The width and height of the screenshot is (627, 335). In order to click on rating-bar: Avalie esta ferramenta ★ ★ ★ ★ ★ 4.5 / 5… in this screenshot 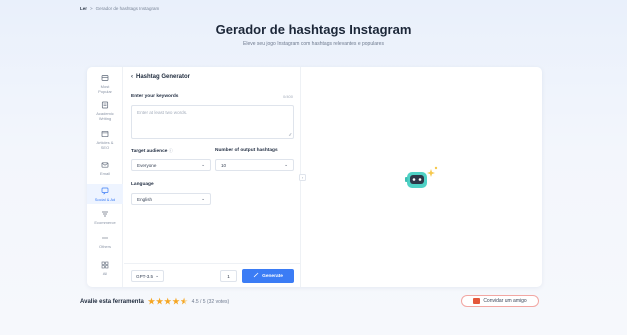, I will do `click(154, 301)`.